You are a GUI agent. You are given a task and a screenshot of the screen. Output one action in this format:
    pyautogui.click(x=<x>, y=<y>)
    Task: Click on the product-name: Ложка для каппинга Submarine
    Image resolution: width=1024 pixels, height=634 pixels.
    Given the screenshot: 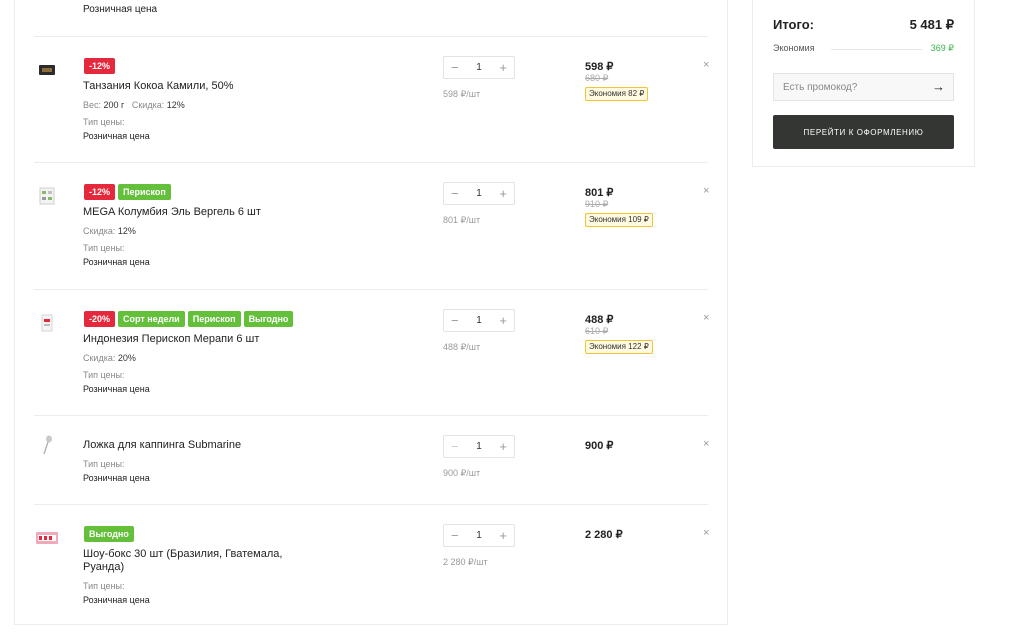 What is the action you would take?
    pyautogui.click(x=198, y=445)
    